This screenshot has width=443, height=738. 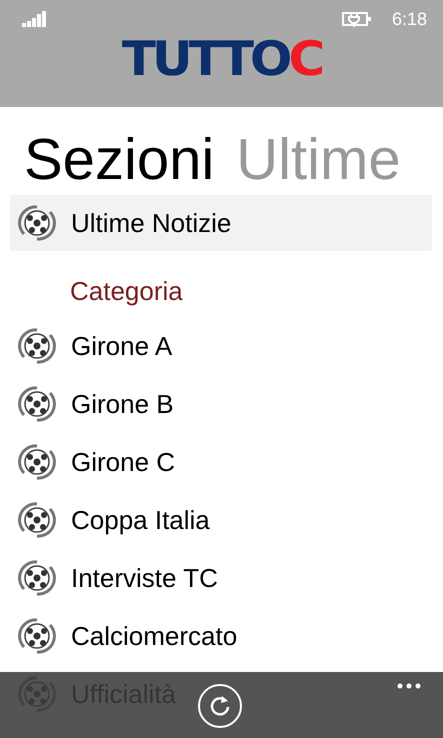 I want to click on clock-time: 6:18, so click(x=409, y=19).